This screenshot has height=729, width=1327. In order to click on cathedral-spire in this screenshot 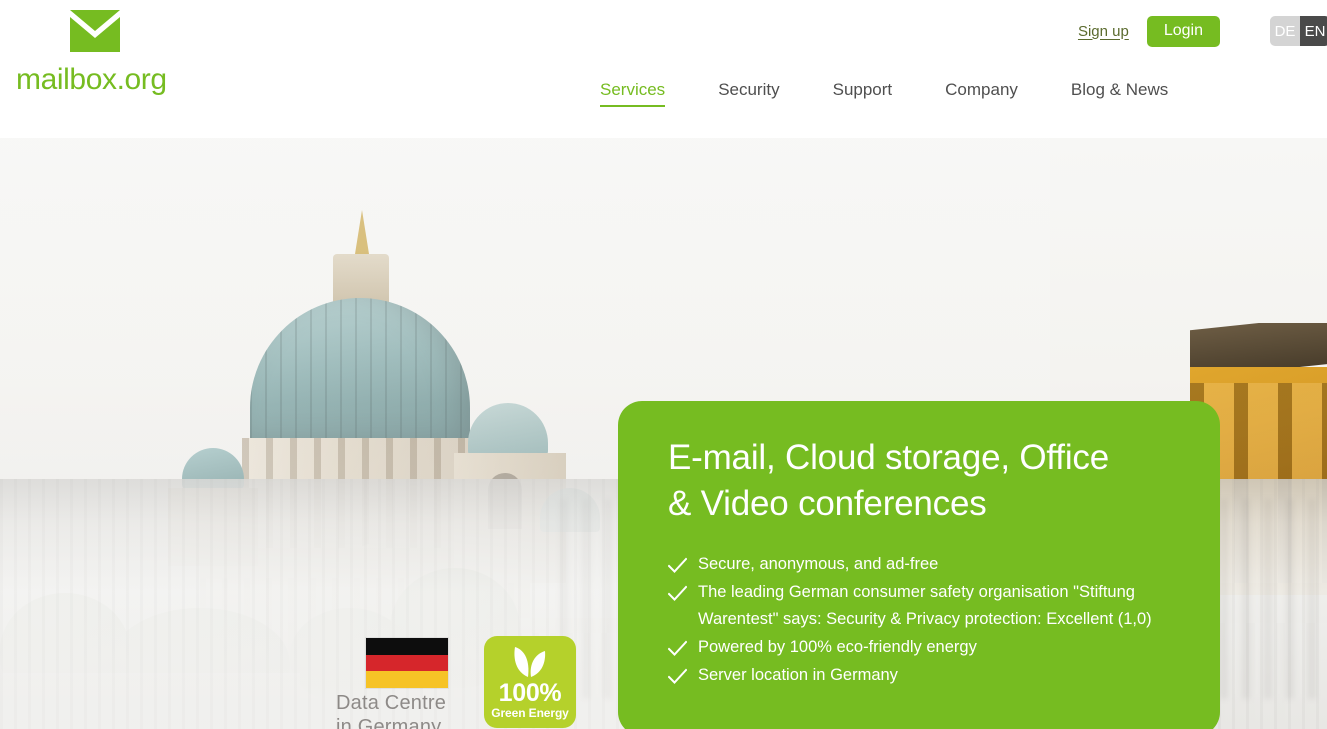, I will do `click(362, 232)`.